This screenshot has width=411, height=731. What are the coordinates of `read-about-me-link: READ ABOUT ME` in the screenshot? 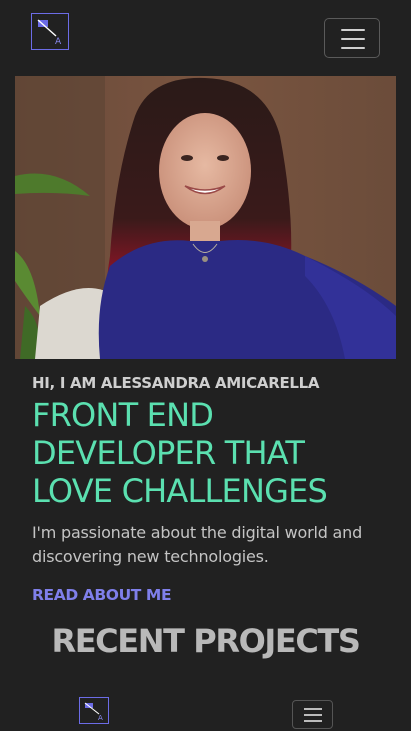 It's located at (102, 595).